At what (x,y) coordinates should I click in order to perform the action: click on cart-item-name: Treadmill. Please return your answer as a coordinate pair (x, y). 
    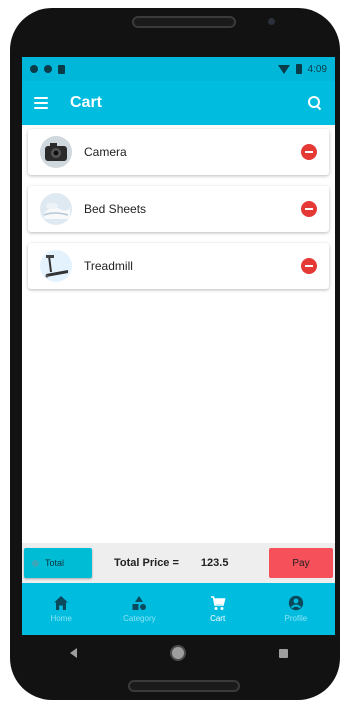
    Looking at the image, I should click on (108, 266).